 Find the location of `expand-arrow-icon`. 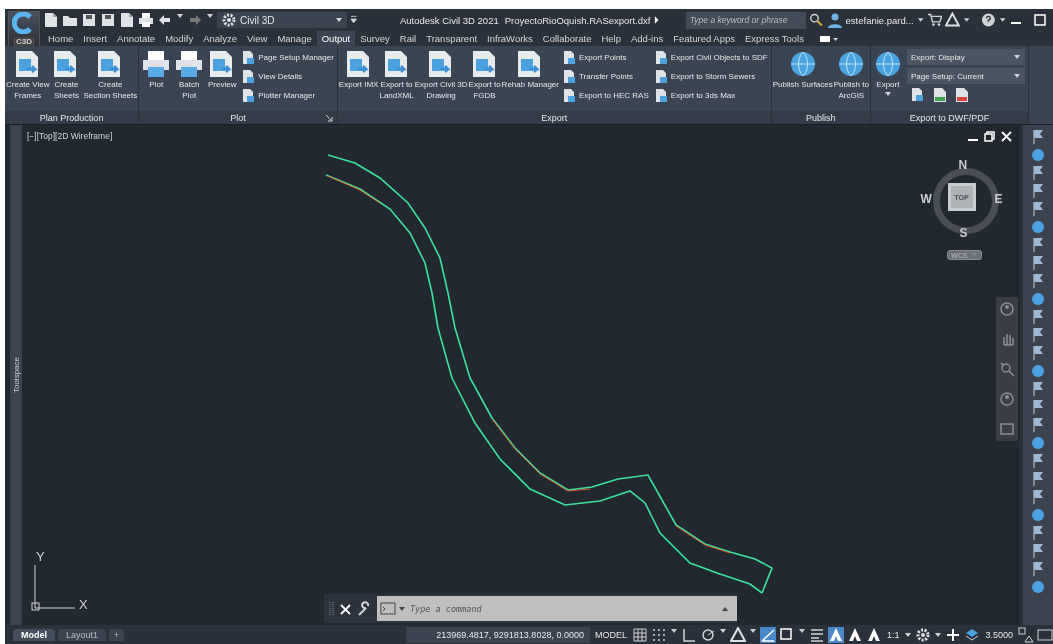

expand-arrow-icon is located at coordinates (657, 20).